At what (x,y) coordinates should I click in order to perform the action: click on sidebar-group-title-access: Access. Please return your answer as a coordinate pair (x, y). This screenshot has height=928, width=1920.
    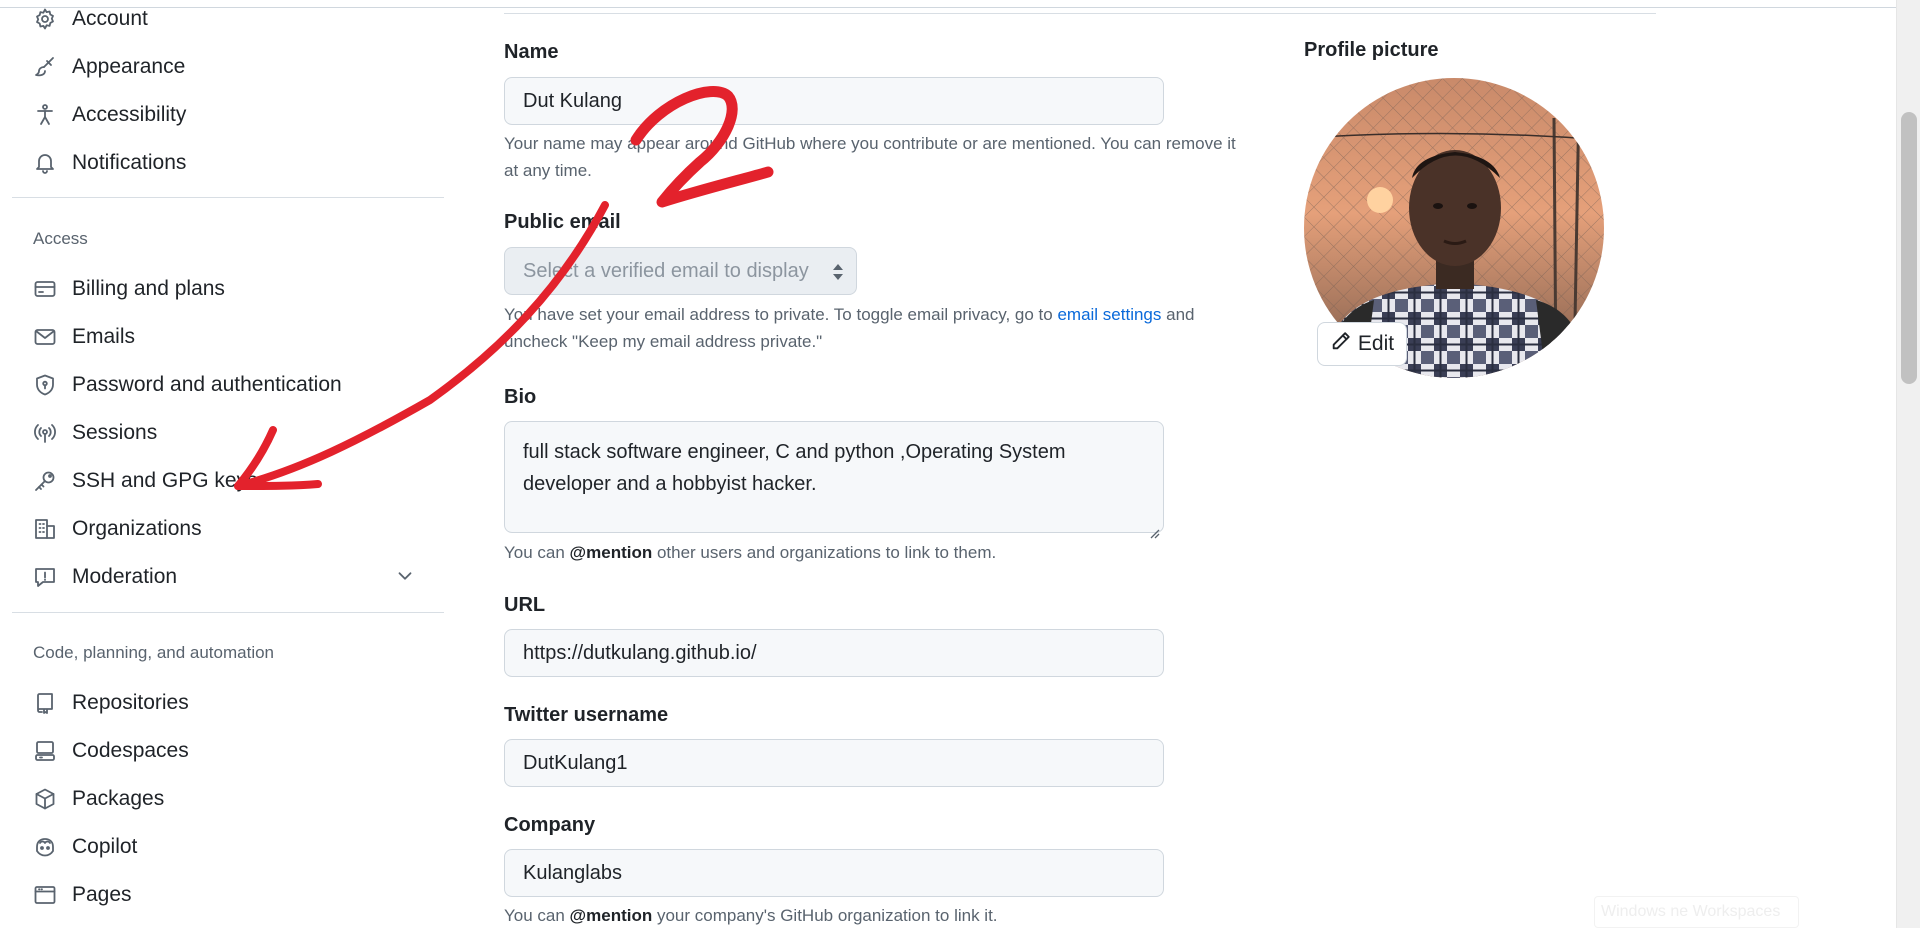
    Looking at the image, I should click on (60, 238).